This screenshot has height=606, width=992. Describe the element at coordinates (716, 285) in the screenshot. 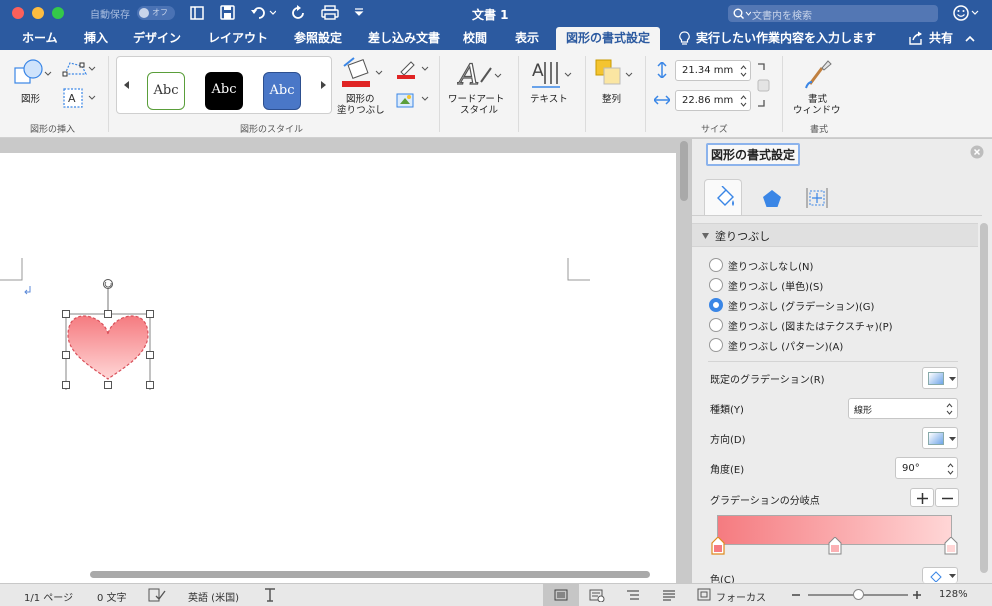

I see `radio-solid-fill` at that location.